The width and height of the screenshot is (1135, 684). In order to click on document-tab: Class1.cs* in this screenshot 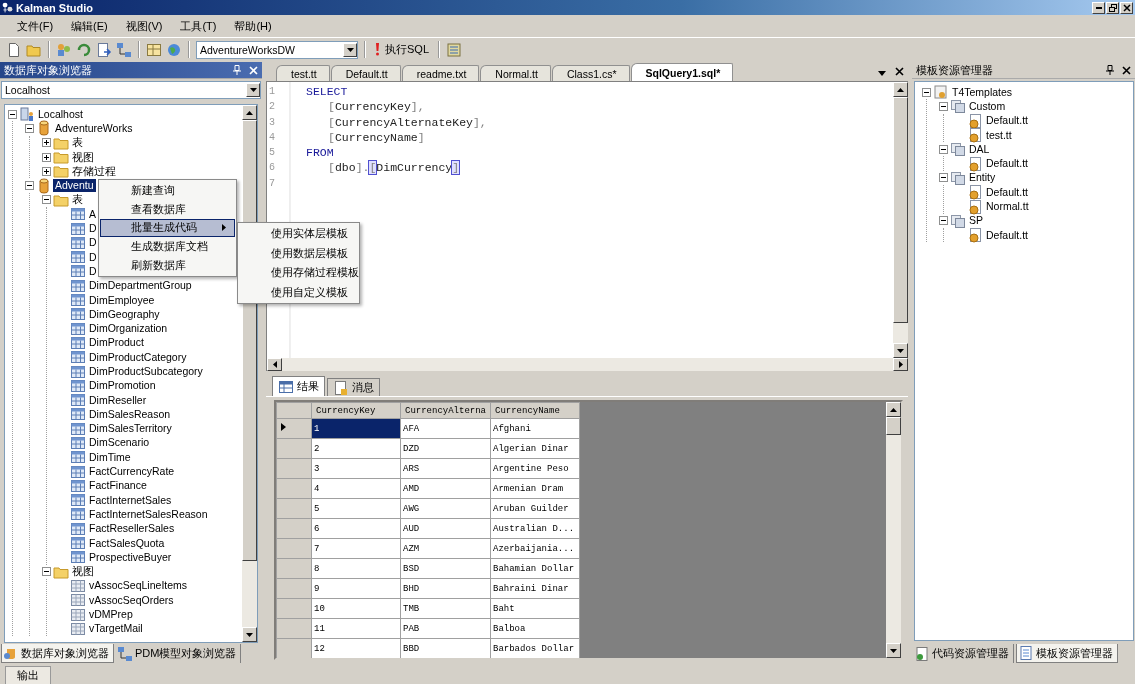, I will do `click(590, 73)`.